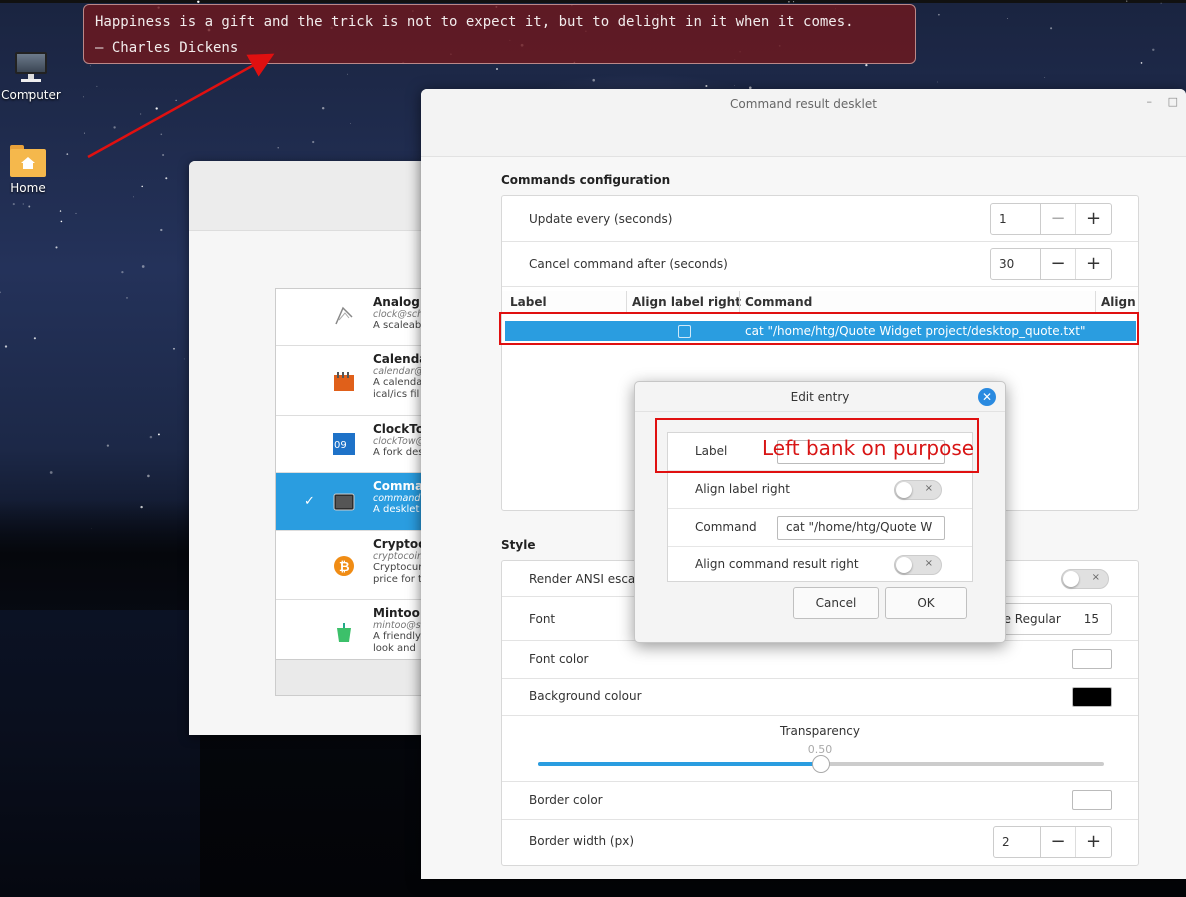  What do you see at coordinates (518, 545) in the screenshot?
I see `style-heading: Style` at bounding box center [518, 545].